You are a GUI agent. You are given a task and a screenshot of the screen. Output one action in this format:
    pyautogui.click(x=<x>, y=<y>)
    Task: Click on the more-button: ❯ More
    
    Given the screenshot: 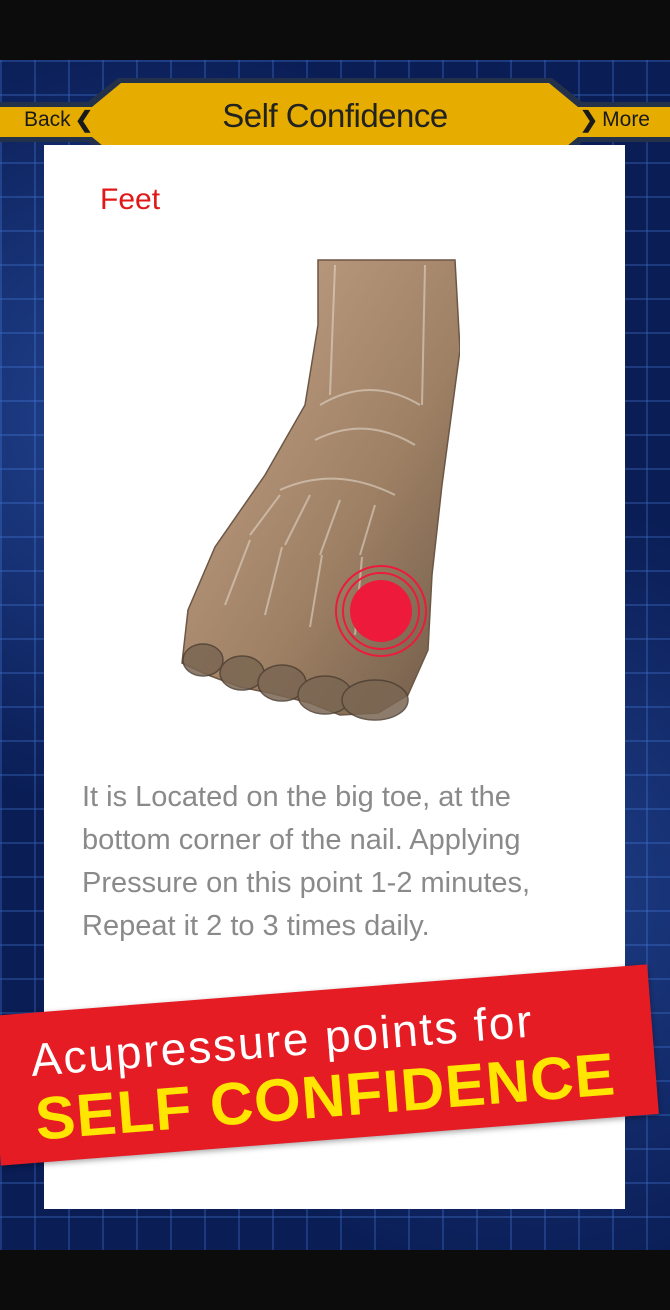 What is the action you would take?
    pyautogui.click(x=615, y=120)
    